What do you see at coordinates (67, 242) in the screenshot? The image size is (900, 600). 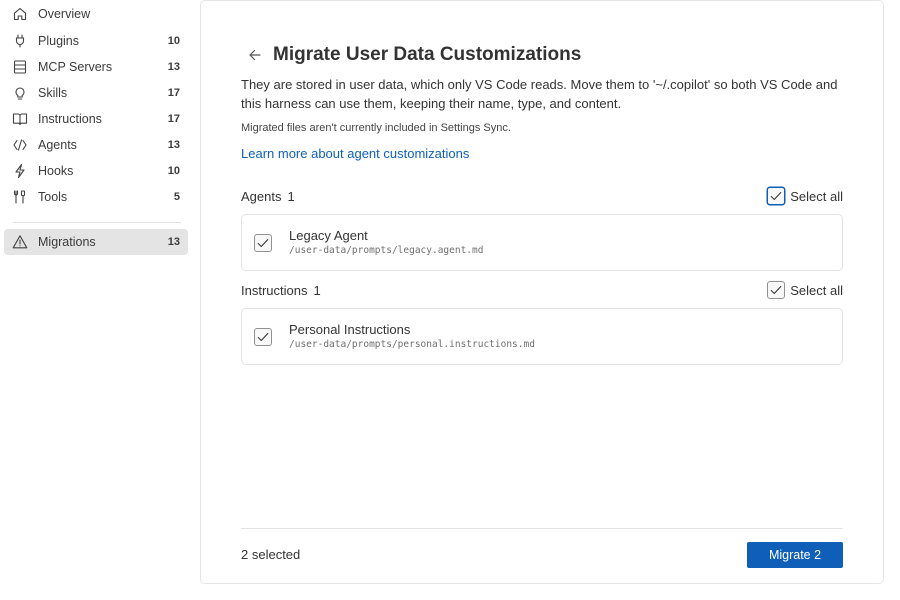 I see `sidebar-item-label: Migrations` at bounding box center [67, 242].